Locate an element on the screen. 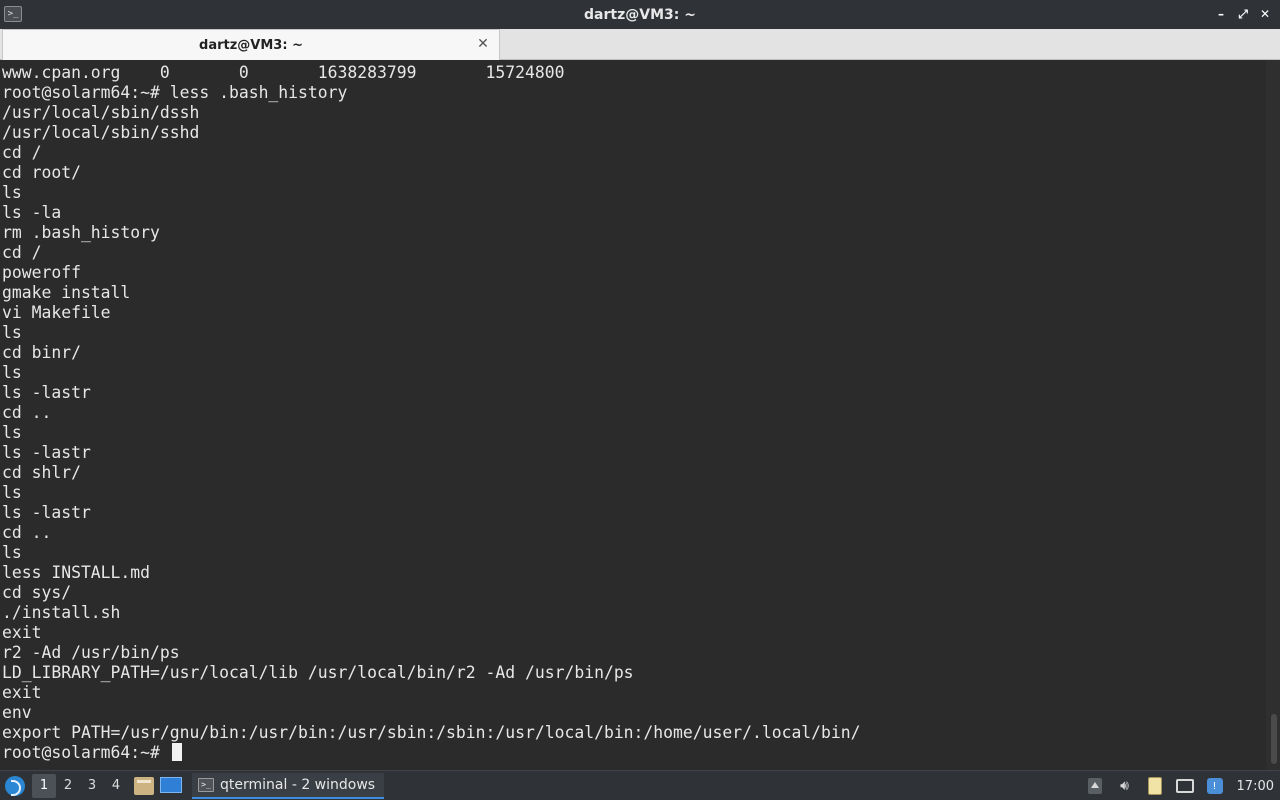 This screenshot has height=800, width=1280. terminal-line: rm .bash_history is located at coordinates (81, 232).